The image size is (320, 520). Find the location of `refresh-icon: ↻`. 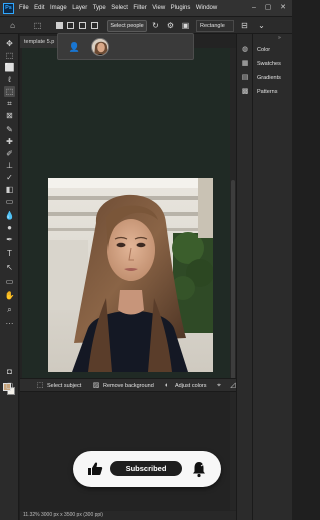

refresh-icon: ↻ is located at coordinates (155, 25).